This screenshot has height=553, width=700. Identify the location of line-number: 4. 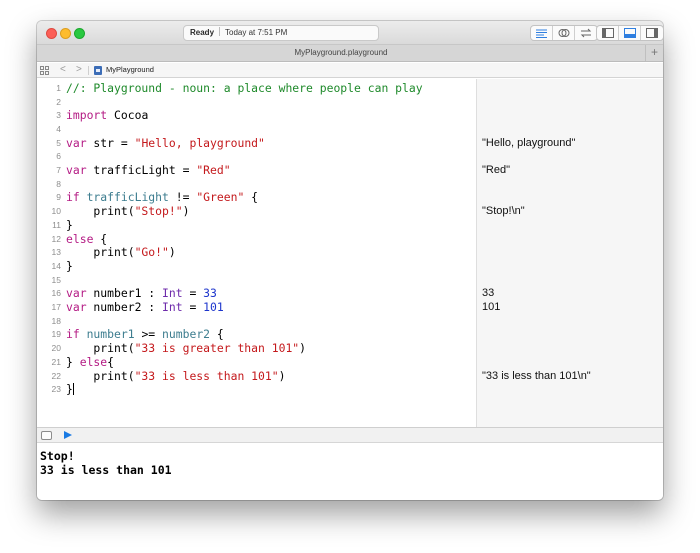
(58, 128).